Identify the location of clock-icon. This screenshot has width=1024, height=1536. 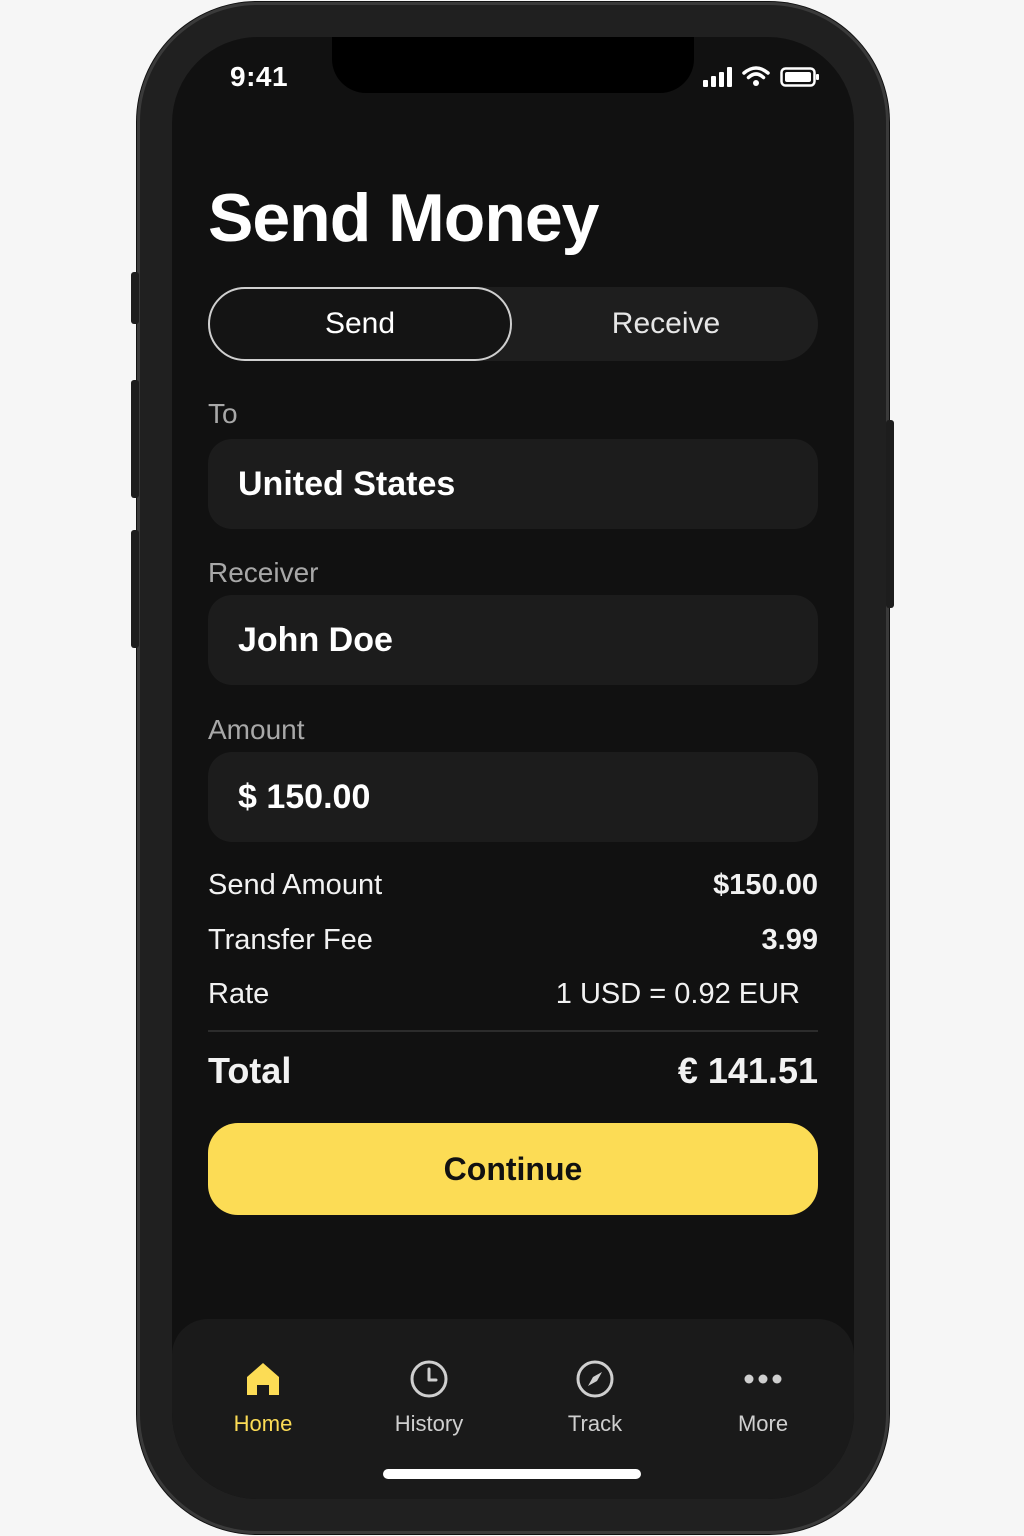
(429, 1379).